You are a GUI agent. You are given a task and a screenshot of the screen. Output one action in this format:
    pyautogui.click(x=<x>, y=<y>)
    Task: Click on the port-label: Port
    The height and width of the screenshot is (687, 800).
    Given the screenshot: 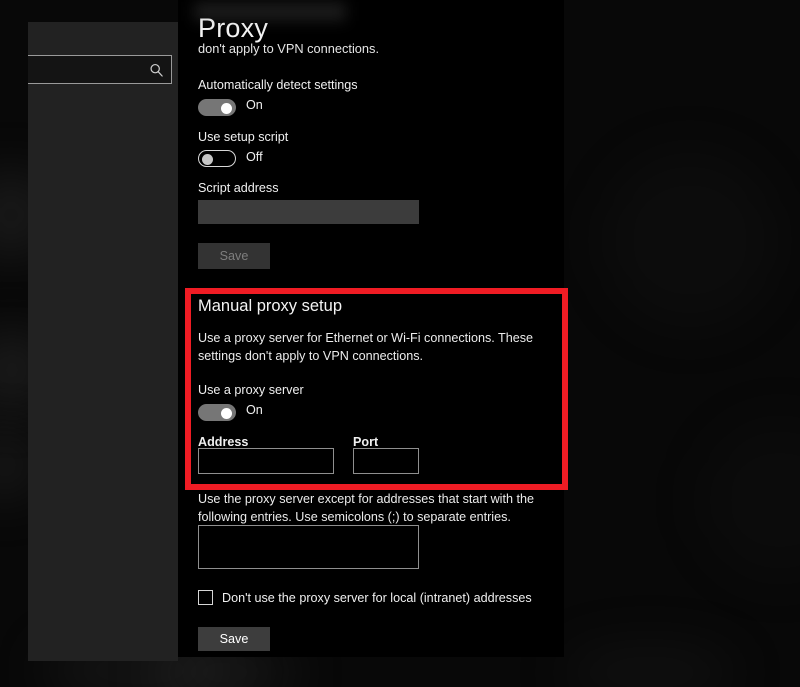 What is the action you would take?
    pyautogui.click(x=366, y=442)
    